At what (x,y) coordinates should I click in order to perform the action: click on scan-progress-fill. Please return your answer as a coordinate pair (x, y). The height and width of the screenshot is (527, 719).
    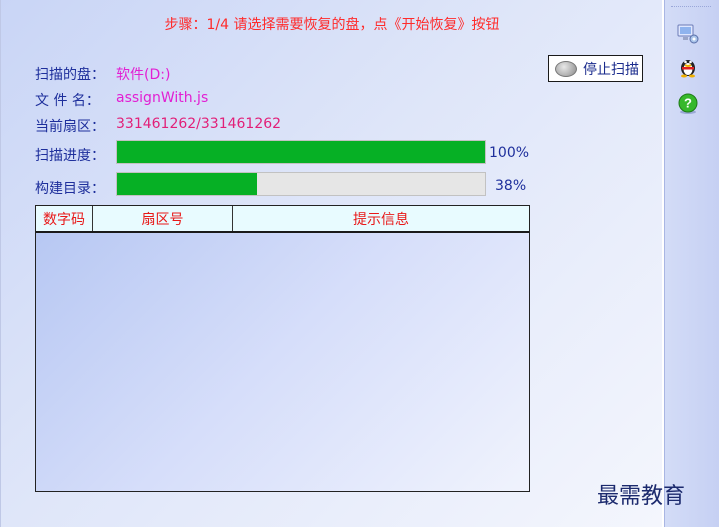
    Looking at the image, I should click on (301, 152).